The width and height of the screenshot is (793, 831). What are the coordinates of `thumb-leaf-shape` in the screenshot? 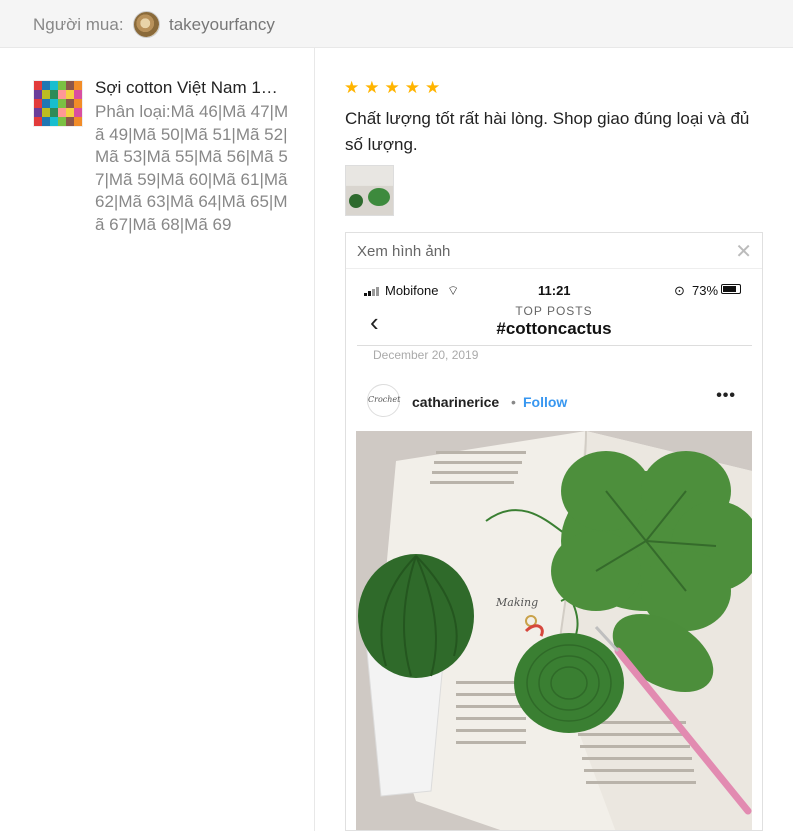 It's located at (379, 197).